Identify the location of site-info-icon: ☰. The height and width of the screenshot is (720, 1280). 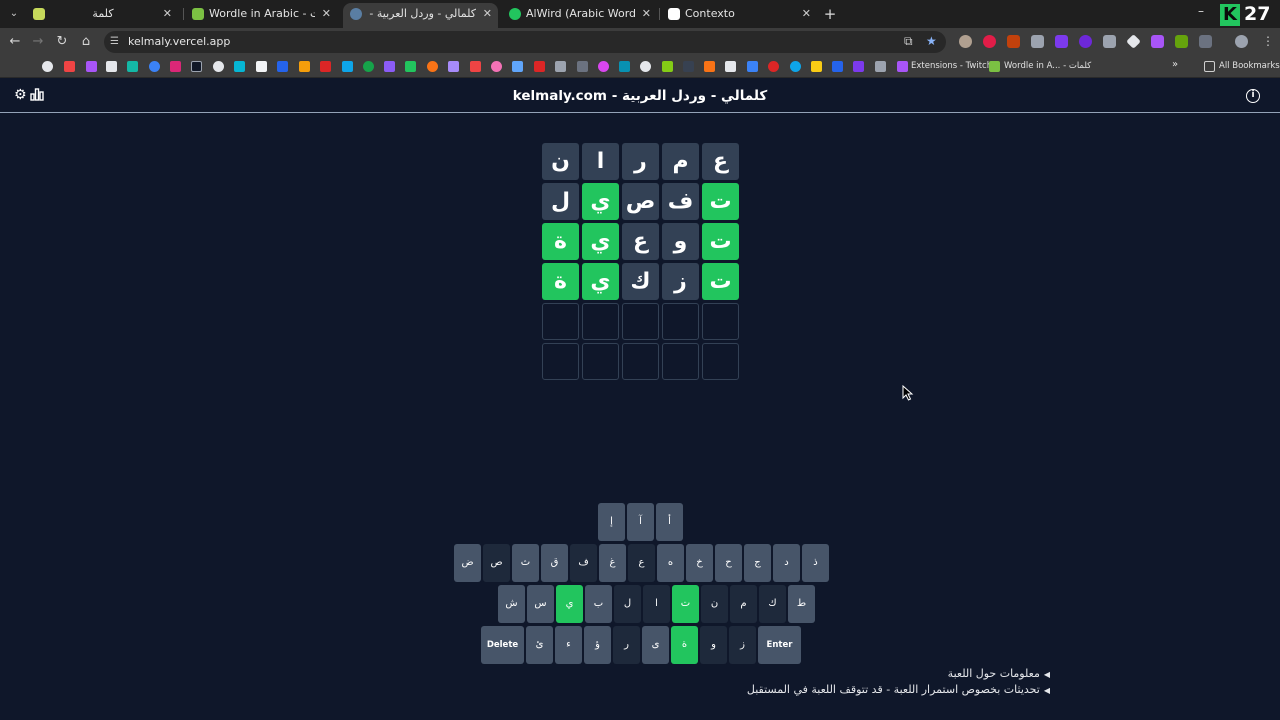
(116, 42).